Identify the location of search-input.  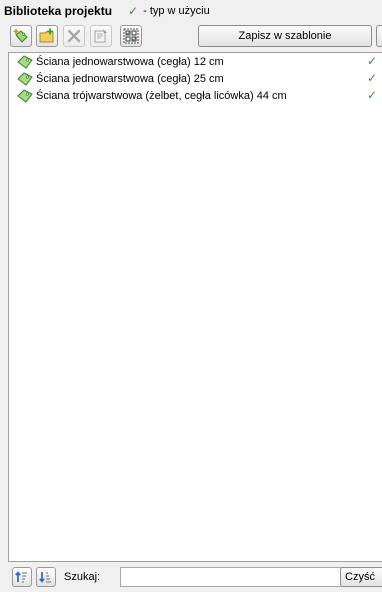
(234, 577).